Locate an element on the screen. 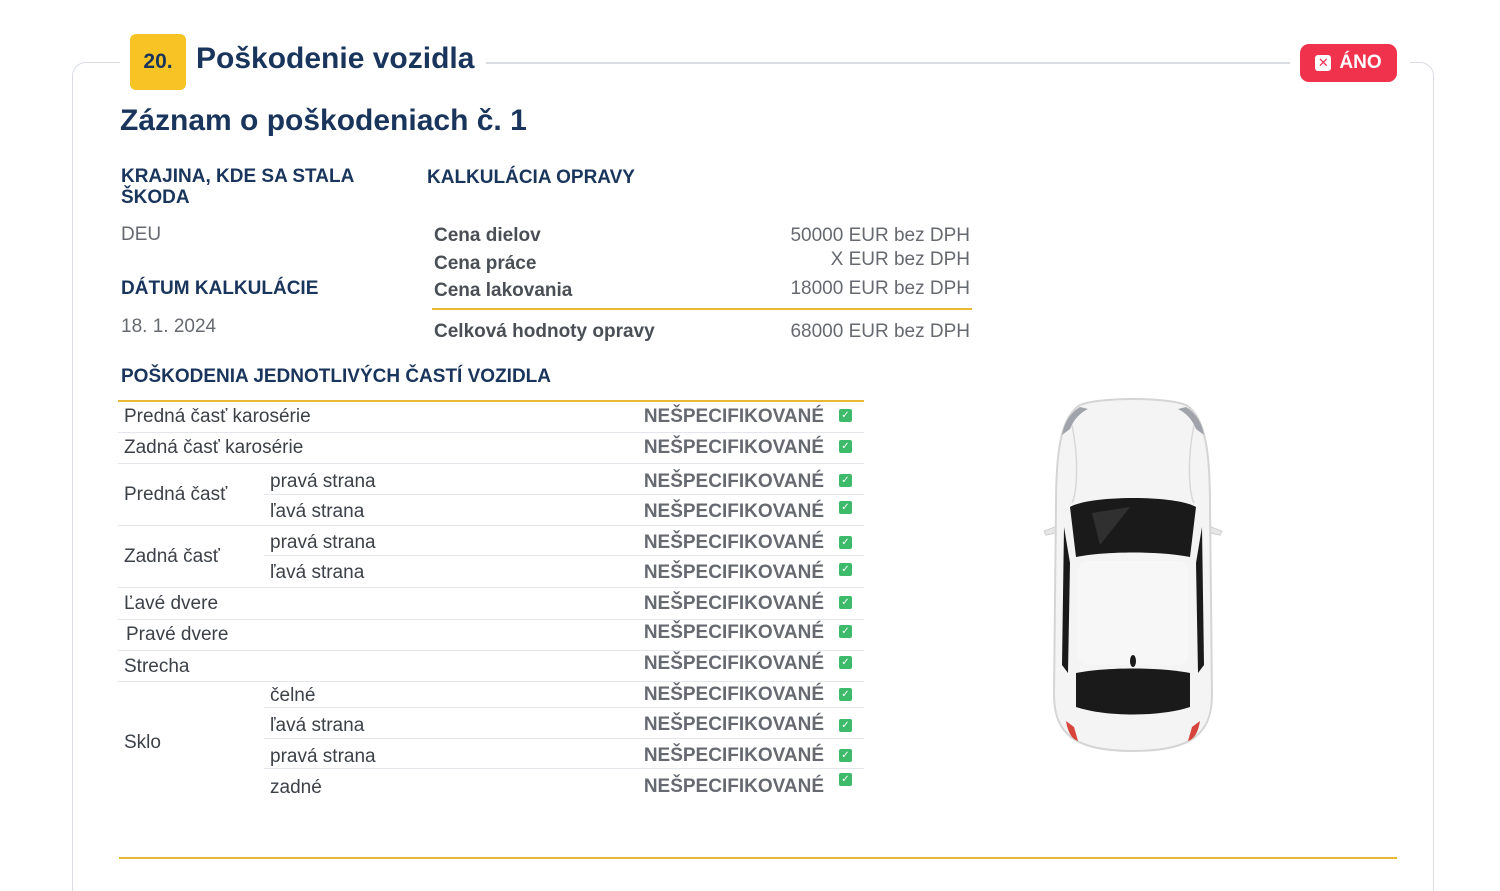 The width and height of the screenshot is (1500, 891). date-label: DÁTUM KALKULÁCIE is located at coordinates (220, 288).